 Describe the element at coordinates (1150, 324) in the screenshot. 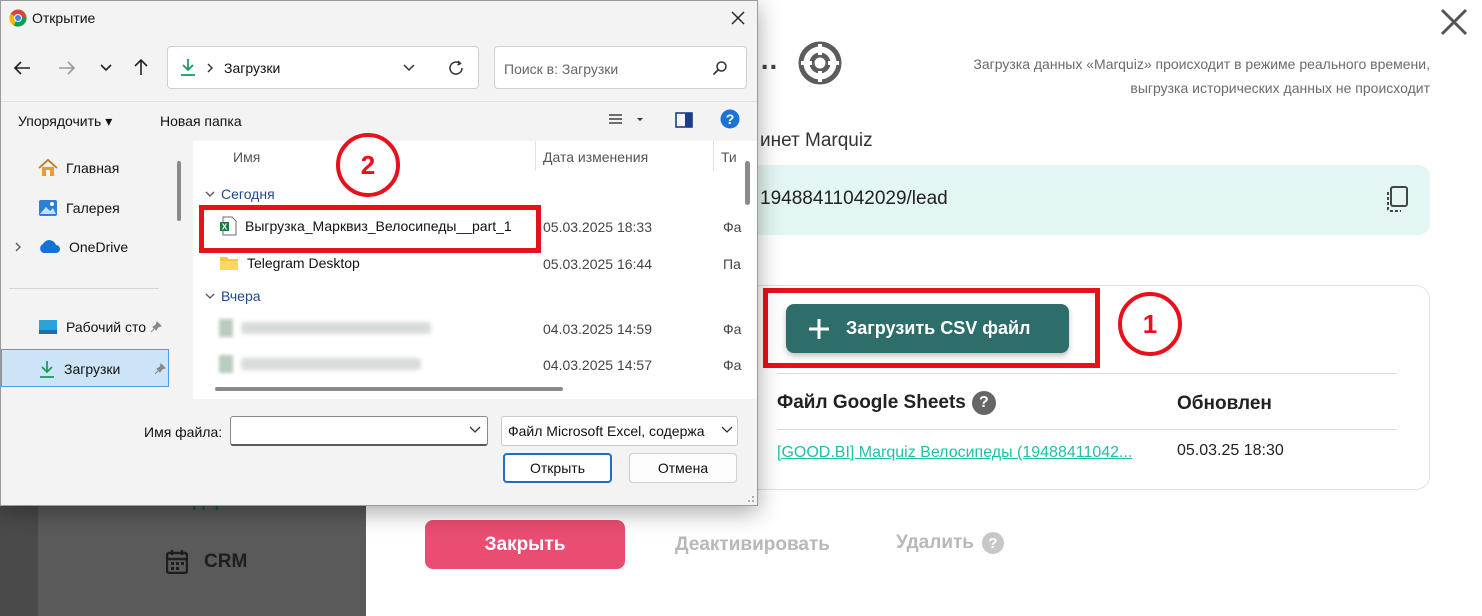

I see `annotation-circle-1: 1` at that location.